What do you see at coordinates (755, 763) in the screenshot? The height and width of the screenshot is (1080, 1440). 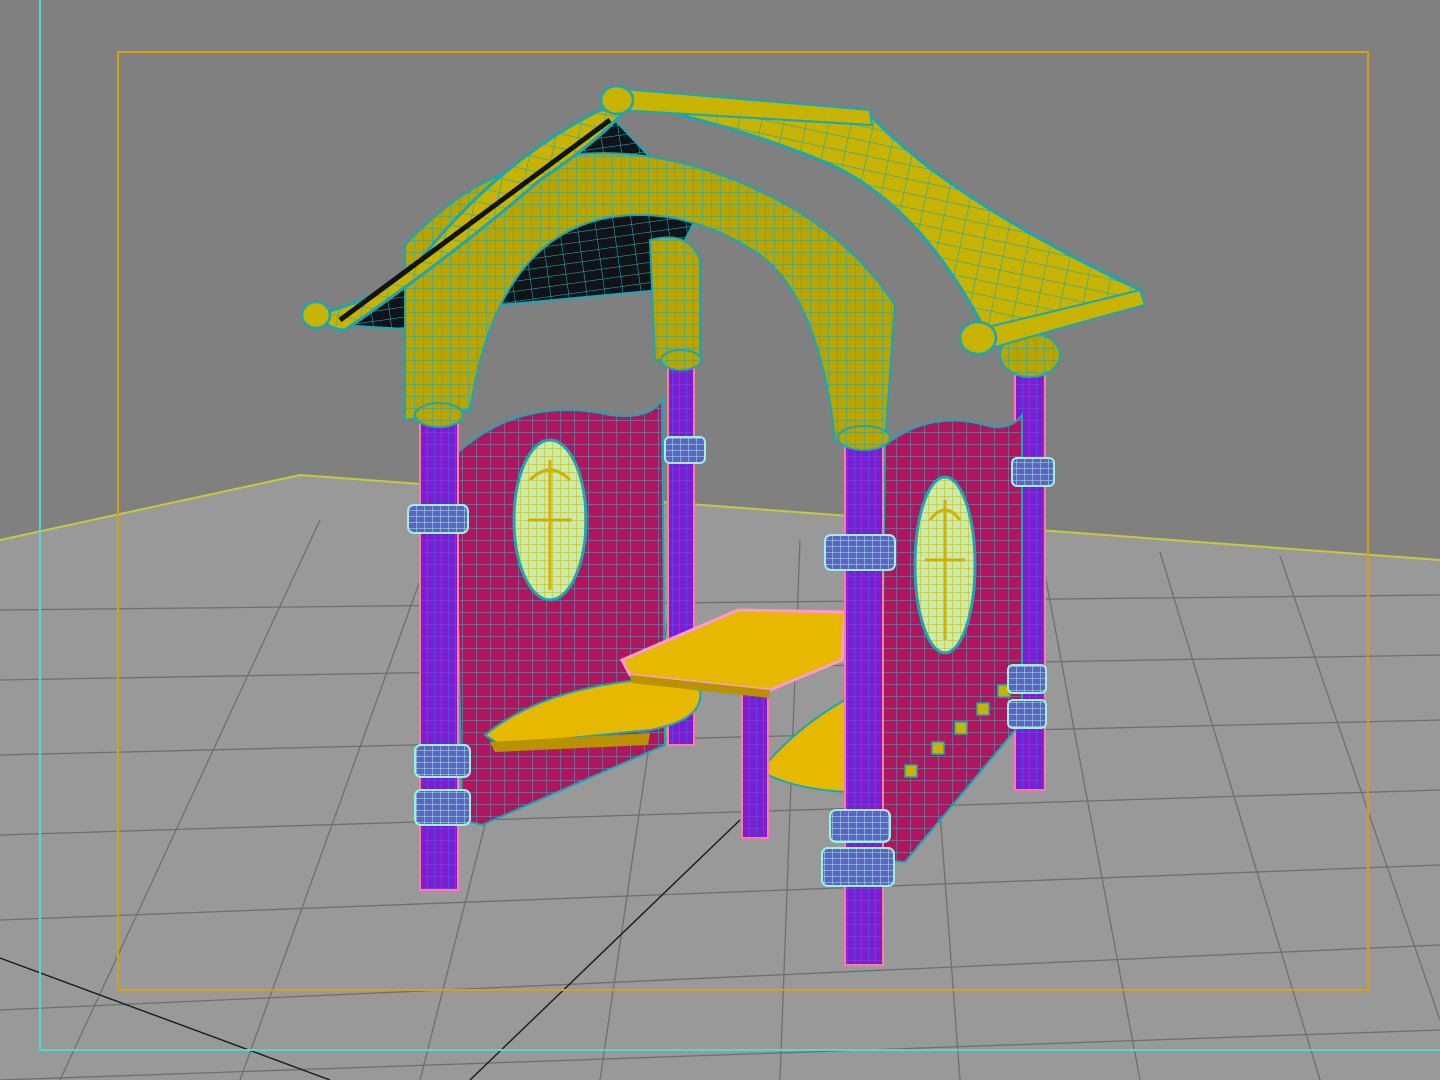 I see `table-leg` at bounding box center [755, 763].